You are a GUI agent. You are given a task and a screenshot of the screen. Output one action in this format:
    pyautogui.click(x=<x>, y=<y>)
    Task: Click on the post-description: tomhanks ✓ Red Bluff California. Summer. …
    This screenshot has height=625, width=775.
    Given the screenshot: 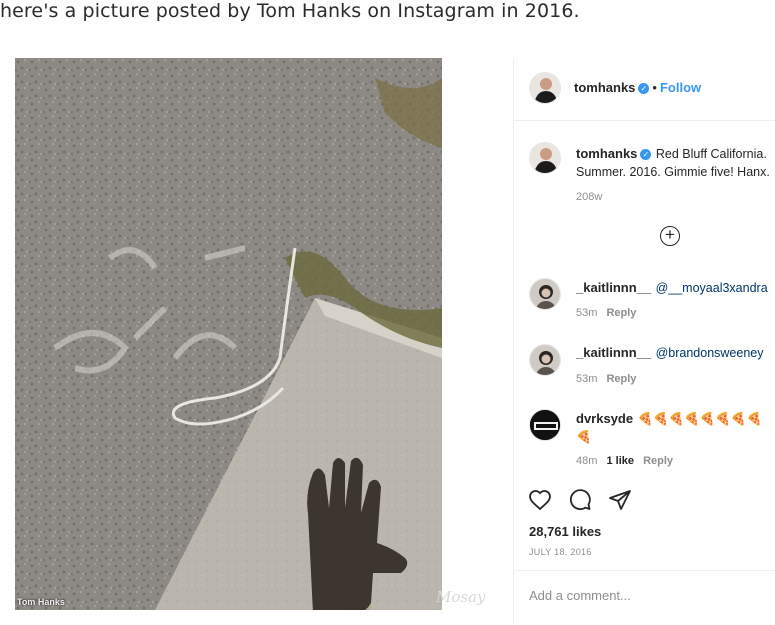 What is the action you would take?
    pyautogui.click(x=675, y=163)
    